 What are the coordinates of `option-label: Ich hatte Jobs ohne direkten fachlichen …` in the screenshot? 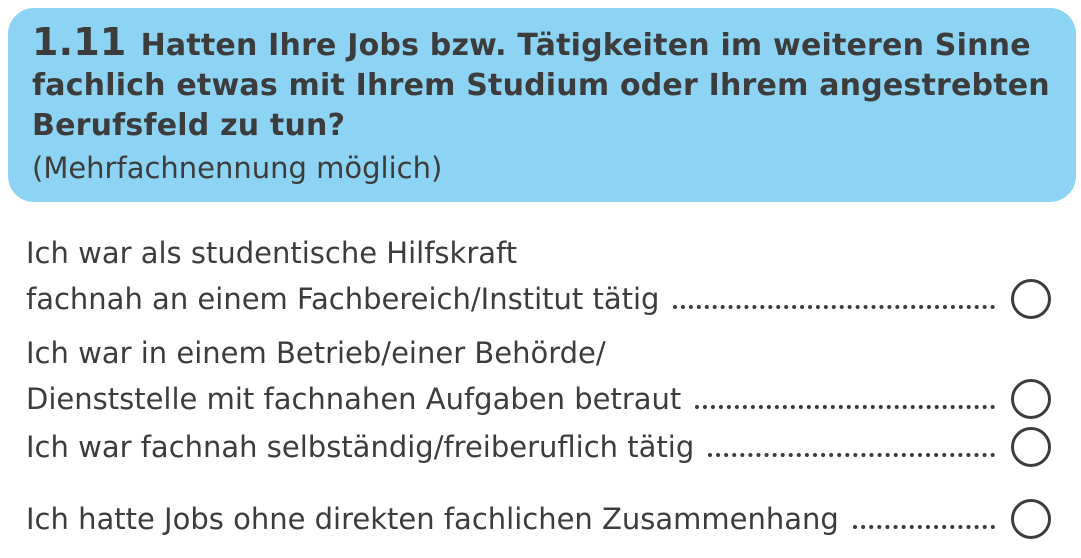 It's located at (432, 519).